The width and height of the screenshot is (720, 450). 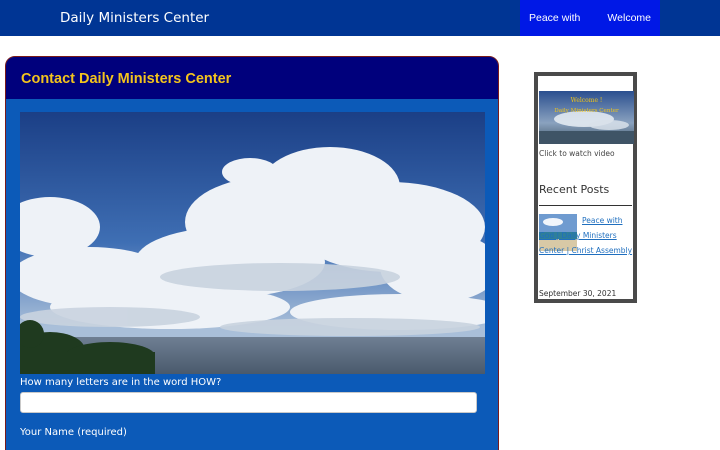 I want to click on panel-header: Contact Daily Ministers Center, so click(x=252, y=78).